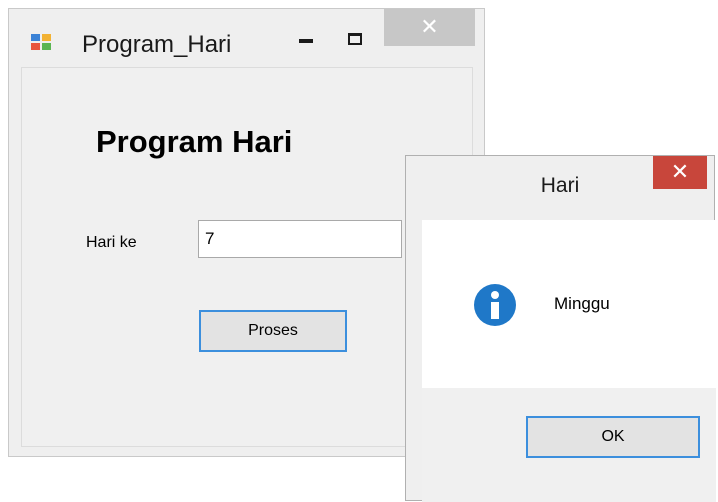 This screenshot has width=718, height=502. I want to click on message-box-close-button: ✕, so click(680, 172).